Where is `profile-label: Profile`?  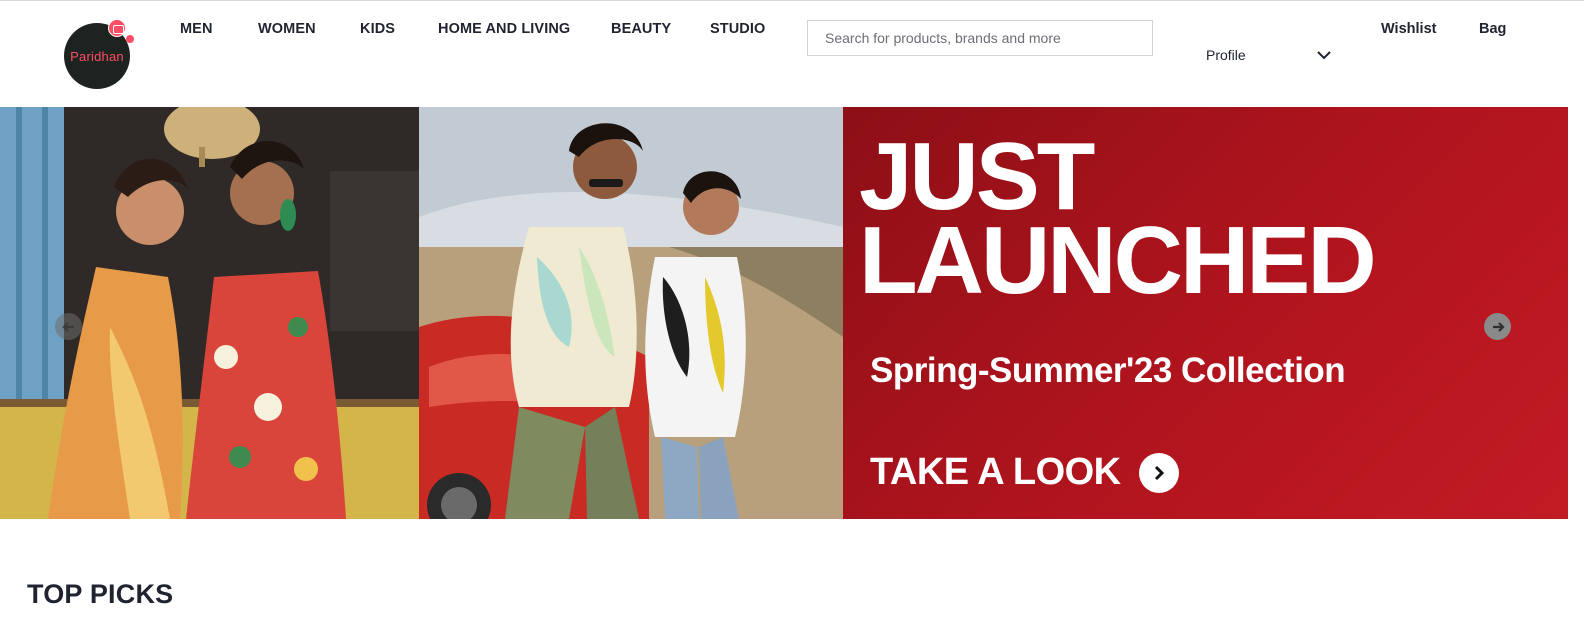
profile-label: Profile is located at coordinates (1226, 55).